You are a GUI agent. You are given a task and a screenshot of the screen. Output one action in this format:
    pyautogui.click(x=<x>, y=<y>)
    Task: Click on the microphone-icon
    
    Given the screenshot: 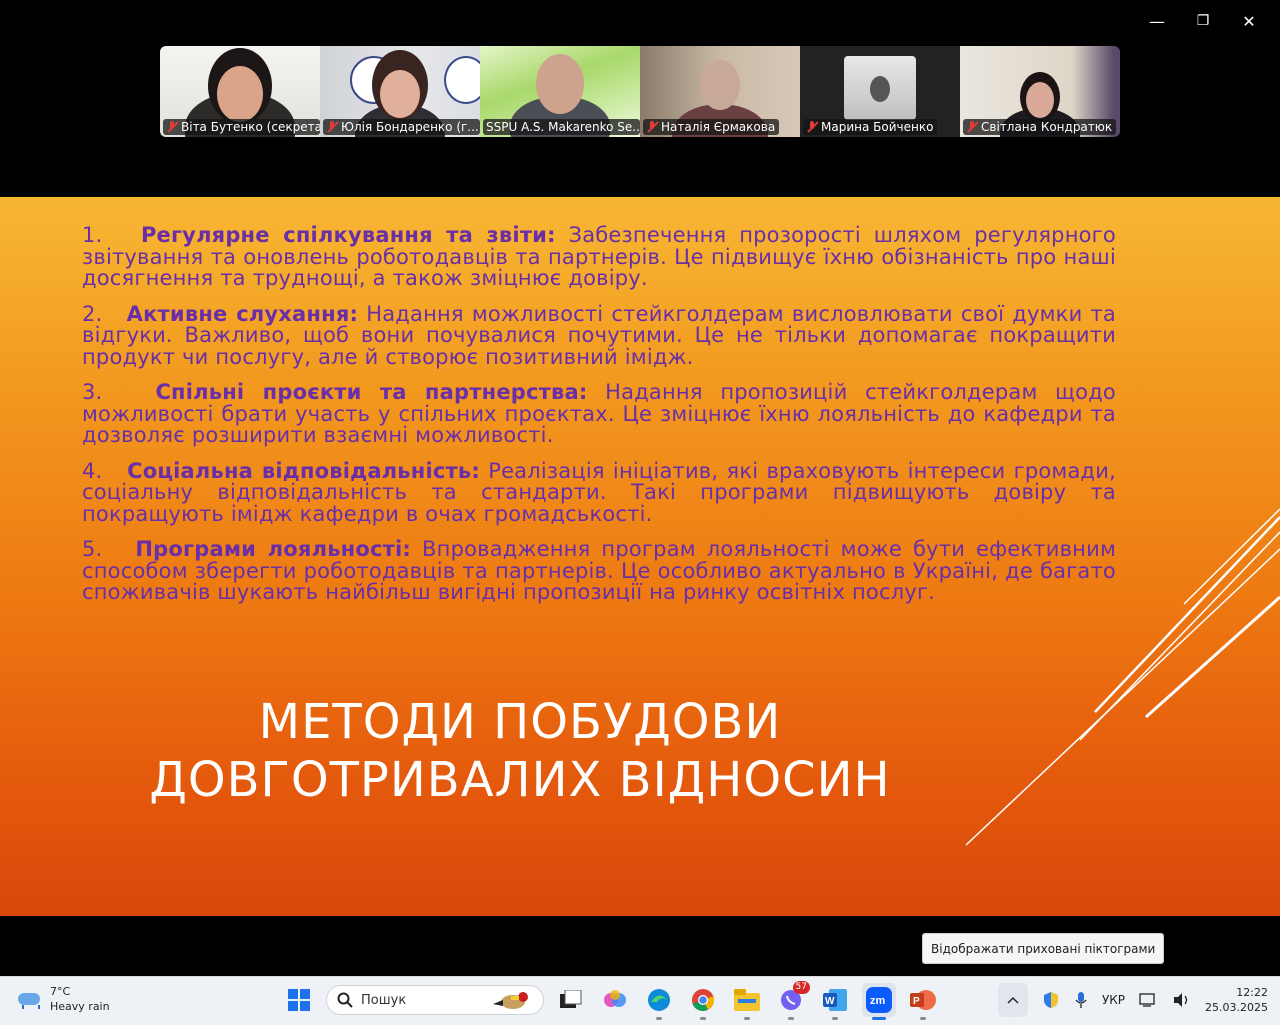 What is the action you would take?
    pyautogui.click(x=1081, y=1000)
    